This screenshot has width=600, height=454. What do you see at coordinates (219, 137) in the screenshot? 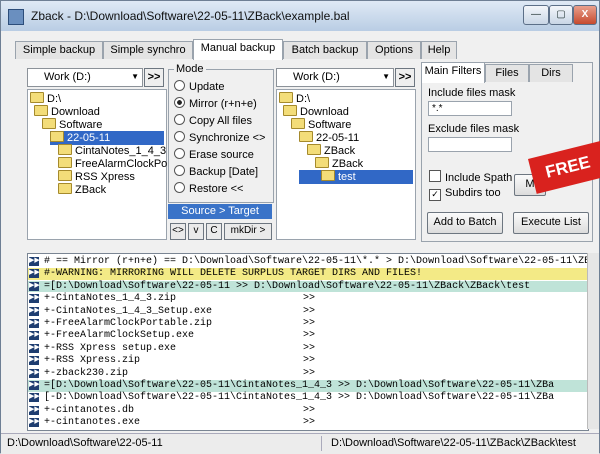
I see `mode-synchronize-radio: Synchronize <>` at bounding box center [219, 137].